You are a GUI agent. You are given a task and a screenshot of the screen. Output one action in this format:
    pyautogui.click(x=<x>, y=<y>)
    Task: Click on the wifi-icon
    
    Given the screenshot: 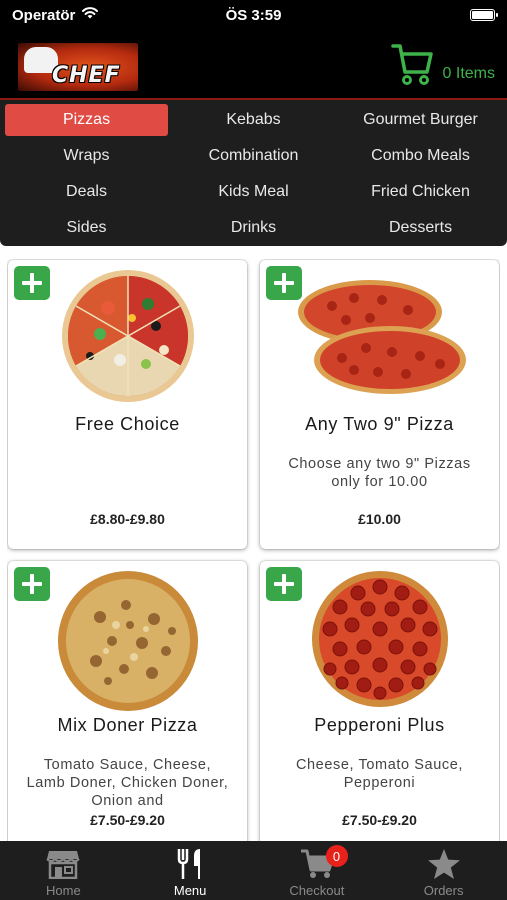 What is the action you would take?
    pyautogui.click(x=90, y=15)
    